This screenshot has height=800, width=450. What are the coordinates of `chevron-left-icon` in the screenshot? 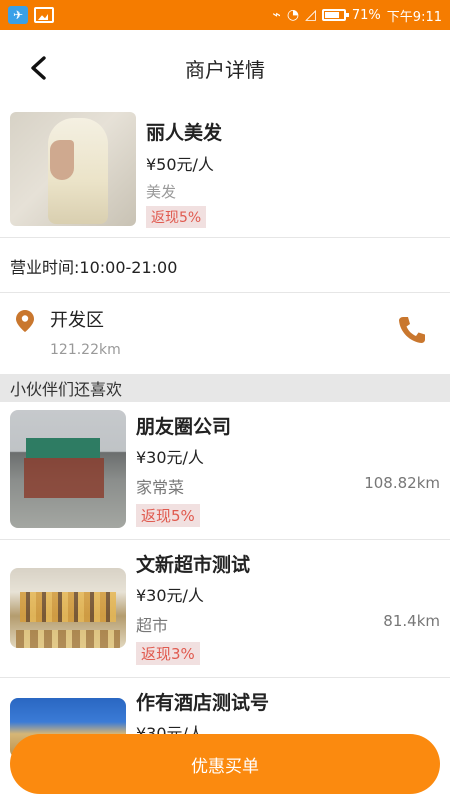 It's located at (38, 68).